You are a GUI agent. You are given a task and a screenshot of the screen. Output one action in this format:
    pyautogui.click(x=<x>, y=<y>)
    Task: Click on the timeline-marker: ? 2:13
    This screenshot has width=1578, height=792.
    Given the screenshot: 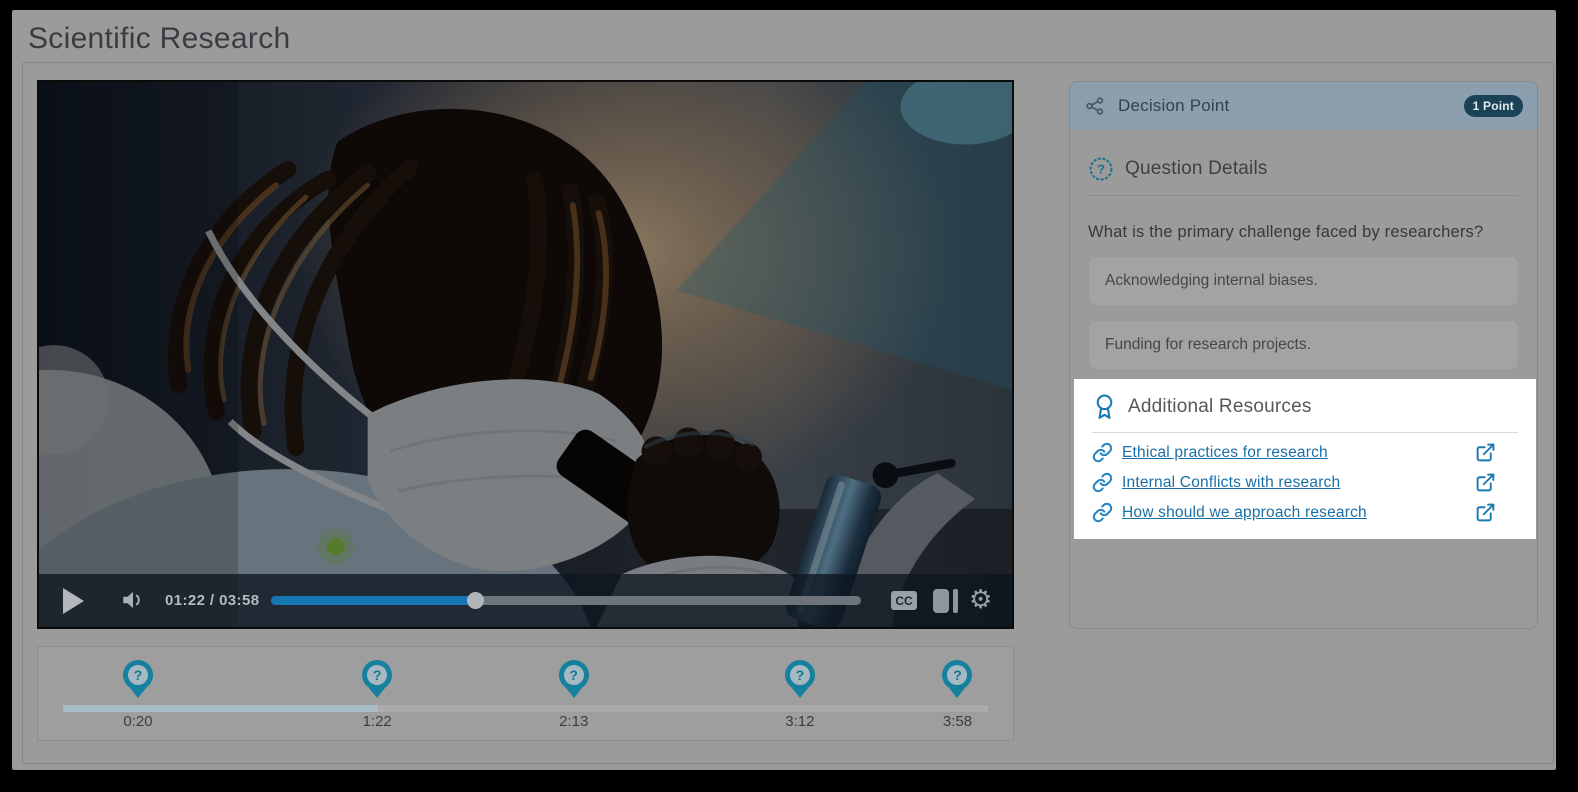 What is the action you would take?
    pyautogui.click(x=573, y=695)
    